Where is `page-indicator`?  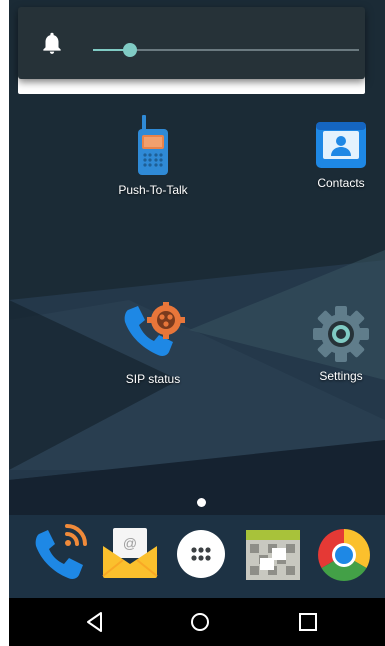
page-indicator is located at coordinates (201, 502).